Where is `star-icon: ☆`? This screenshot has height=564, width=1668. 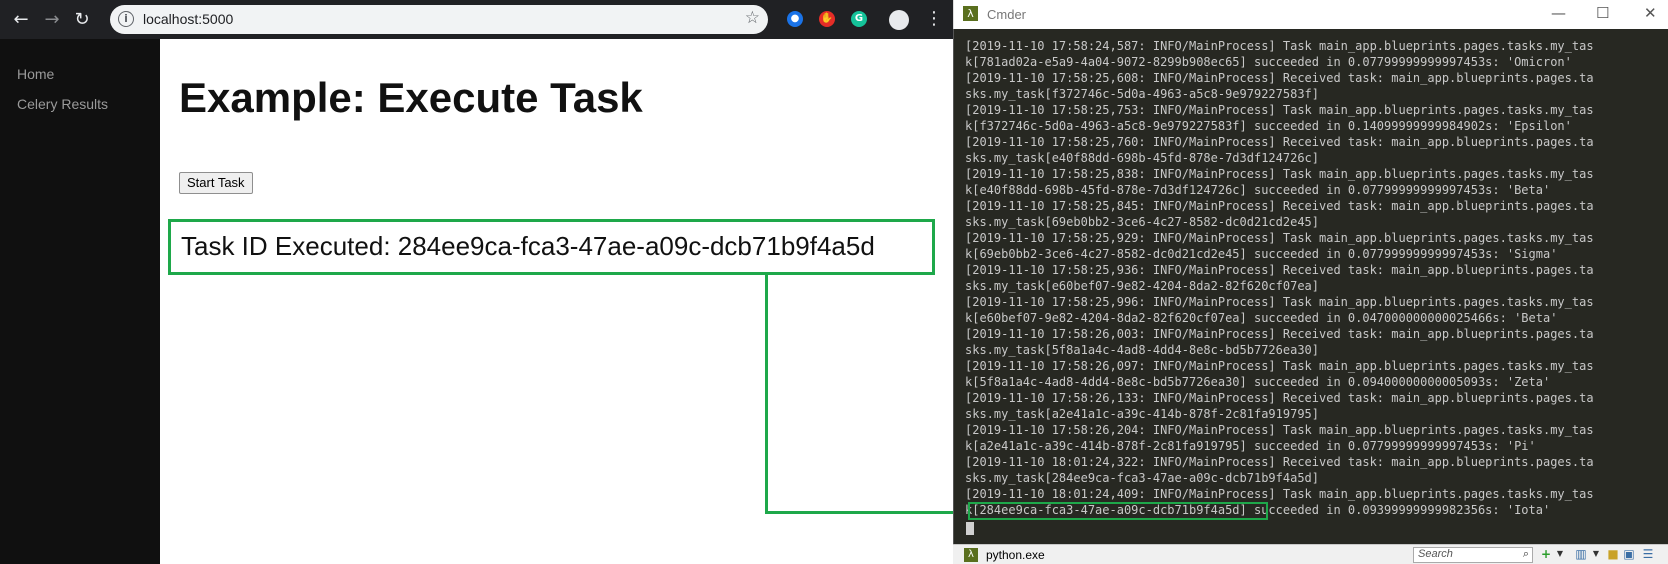 star-icon: ☆ is located at coordinates (752, 18).